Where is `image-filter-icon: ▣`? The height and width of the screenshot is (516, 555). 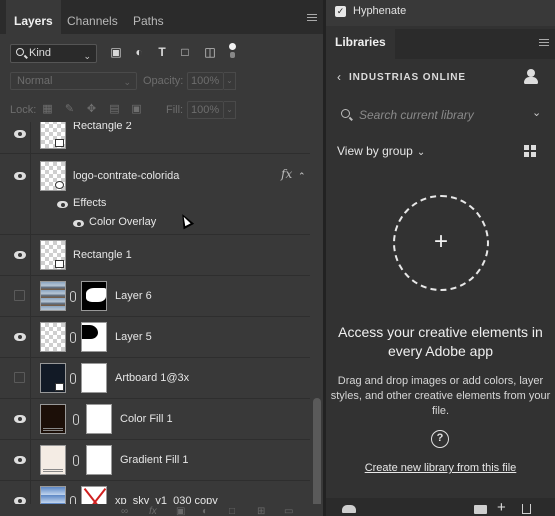 image-filter-icon: ▣ is located at coordinates (116, 52).